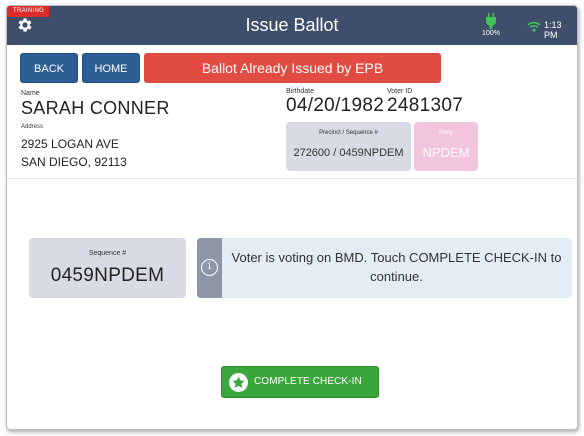 This screenshot has width=584, height=436. I want to click on address-line1: 2925 LOGAN AVE, so click(70, 144).